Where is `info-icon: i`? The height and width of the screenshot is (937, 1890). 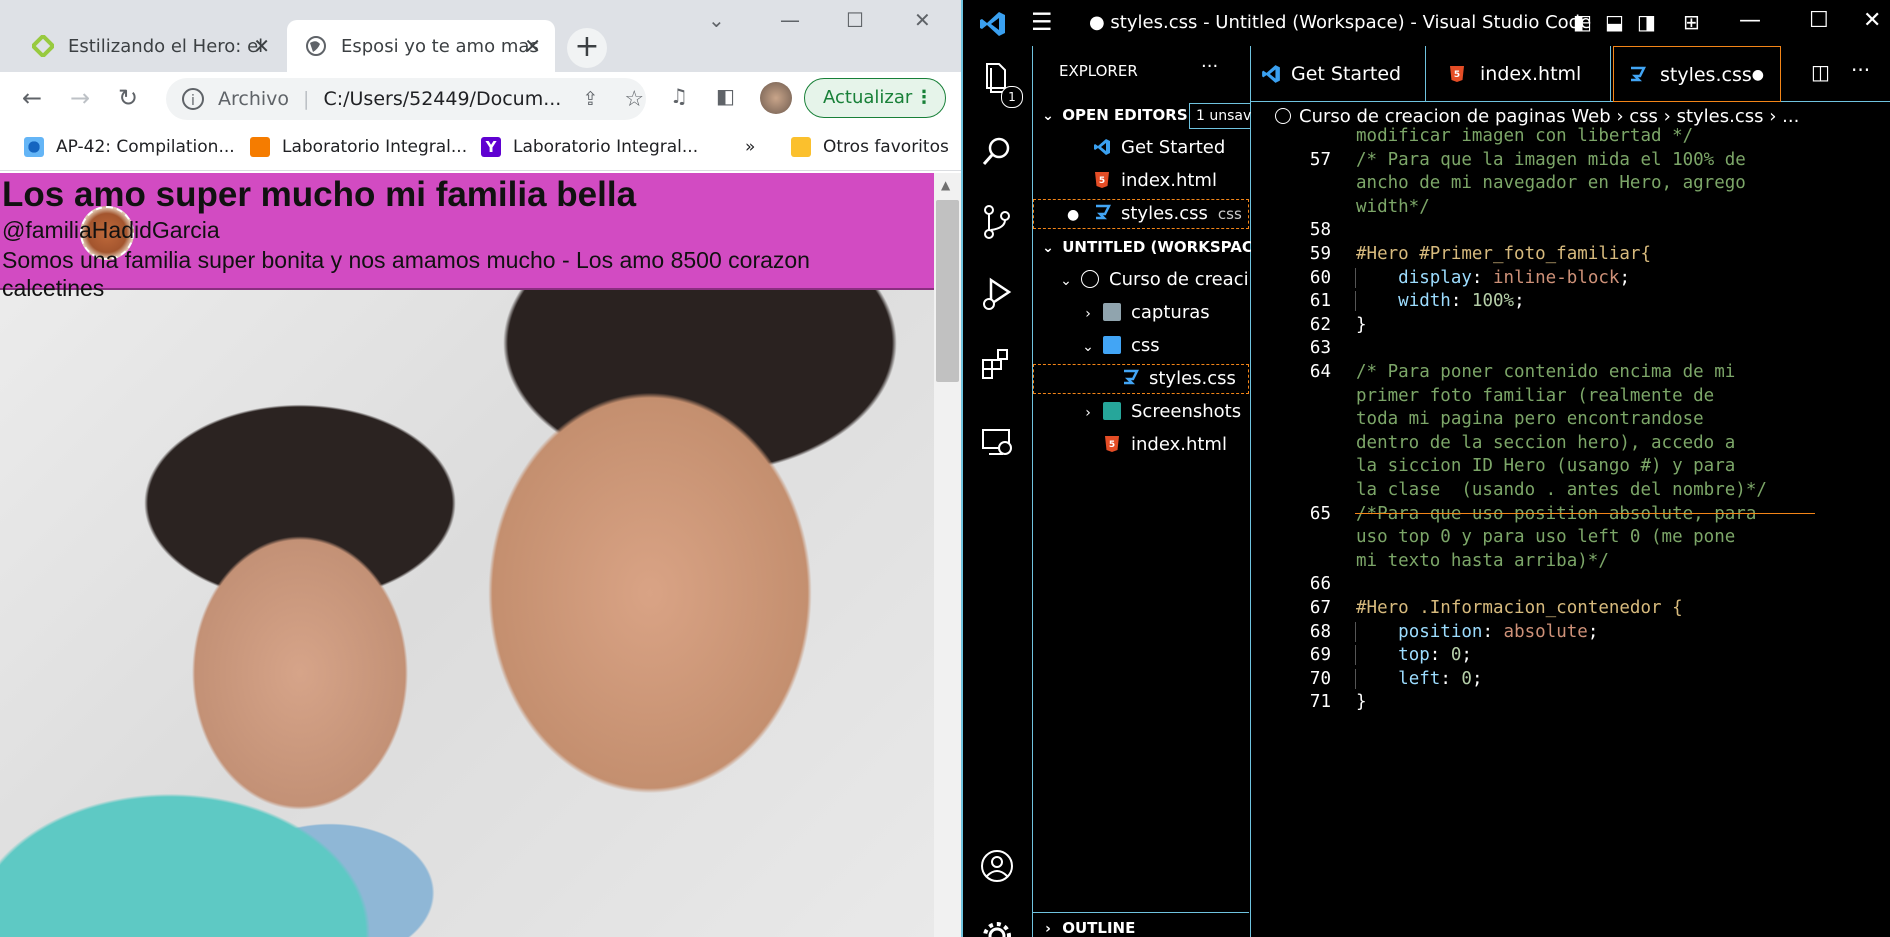
info-icon: i is located at coordinates (193, 99).